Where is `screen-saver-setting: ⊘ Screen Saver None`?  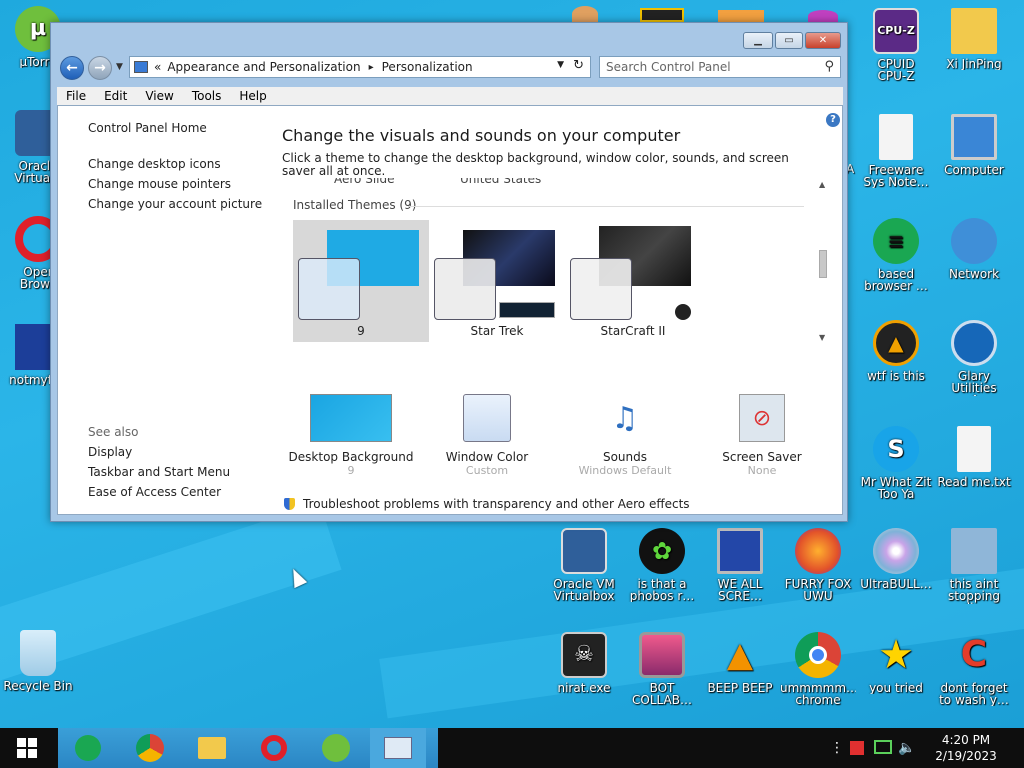
screen-saver-setting: ⊘ Screen Saver None is located at coordinates (762, 435).